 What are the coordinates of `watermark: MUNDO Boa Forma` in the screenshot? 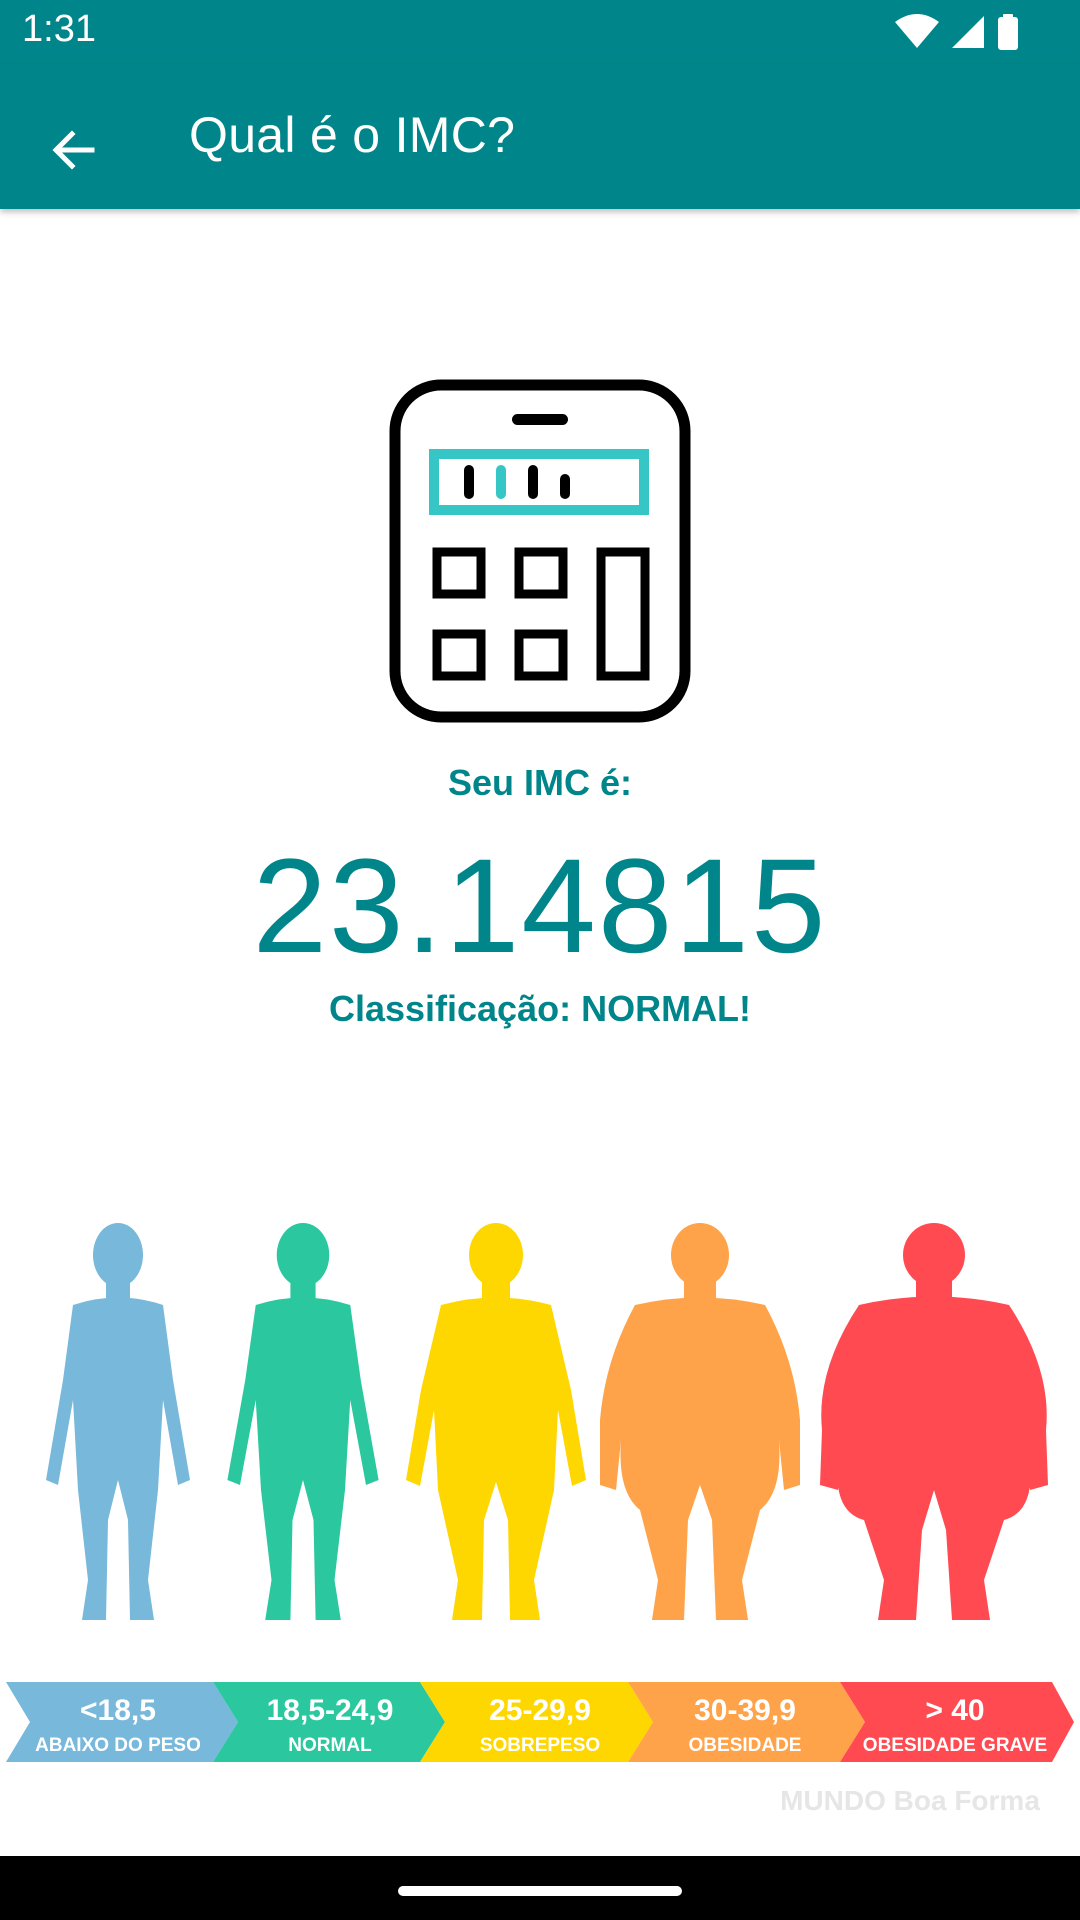 It's located at (910, 1800).